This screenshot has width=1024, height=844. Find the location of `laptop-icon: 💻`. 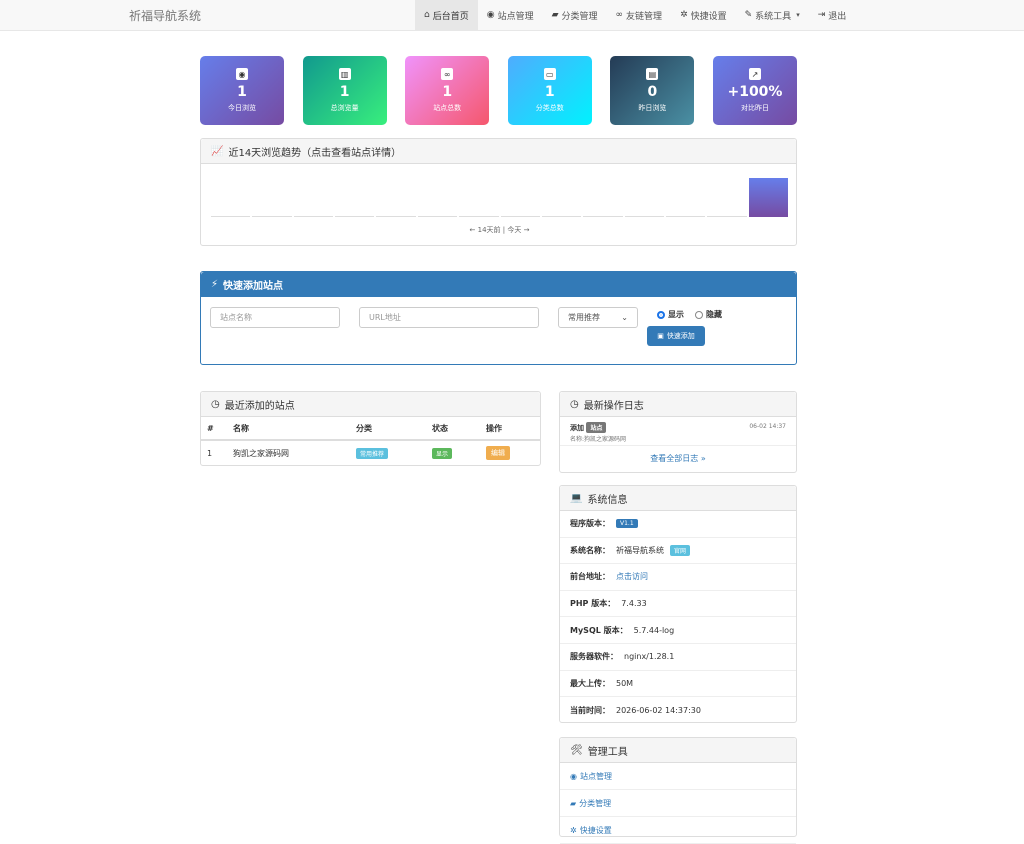

laptop-icon: 💻 is located at coordinates (576, 498).